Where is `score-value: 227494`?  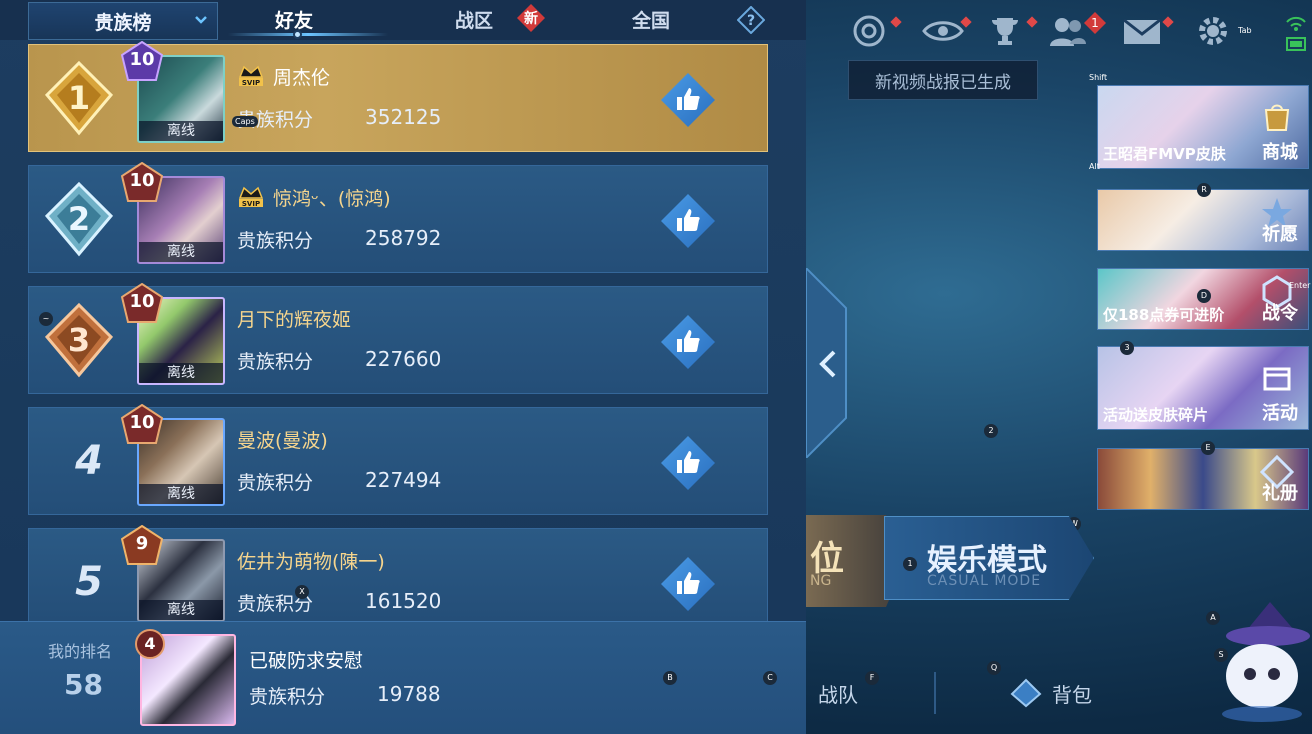 score-value: 227494 is located at coordinates (403, 480).